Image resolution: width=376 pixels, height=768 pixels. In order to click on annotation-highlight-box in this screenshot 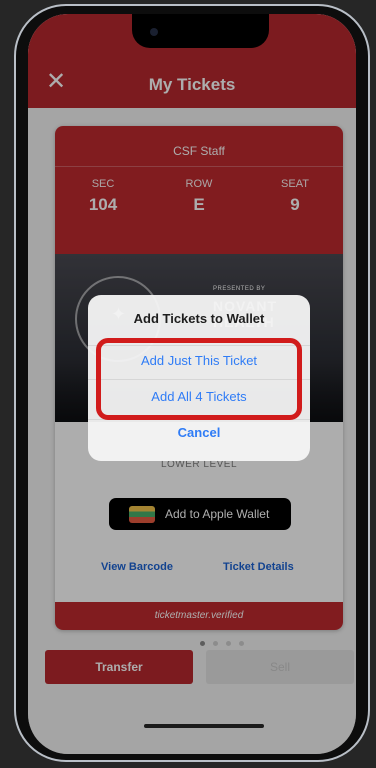, I will do `click(199, 379)`.